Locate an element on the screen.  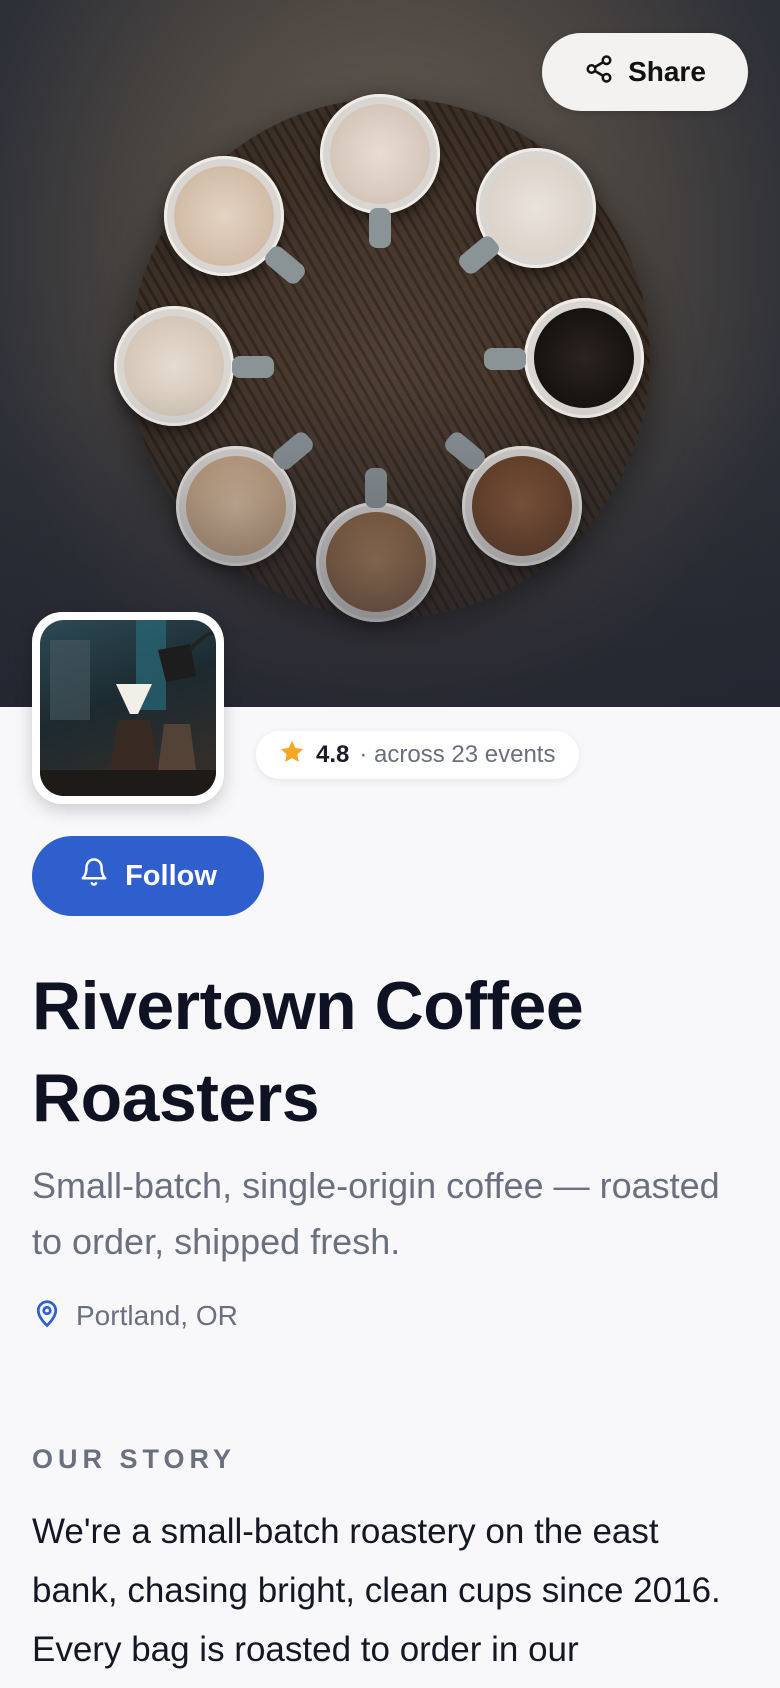
location-label: Portland, OR is located at coordinates (157, 1315).